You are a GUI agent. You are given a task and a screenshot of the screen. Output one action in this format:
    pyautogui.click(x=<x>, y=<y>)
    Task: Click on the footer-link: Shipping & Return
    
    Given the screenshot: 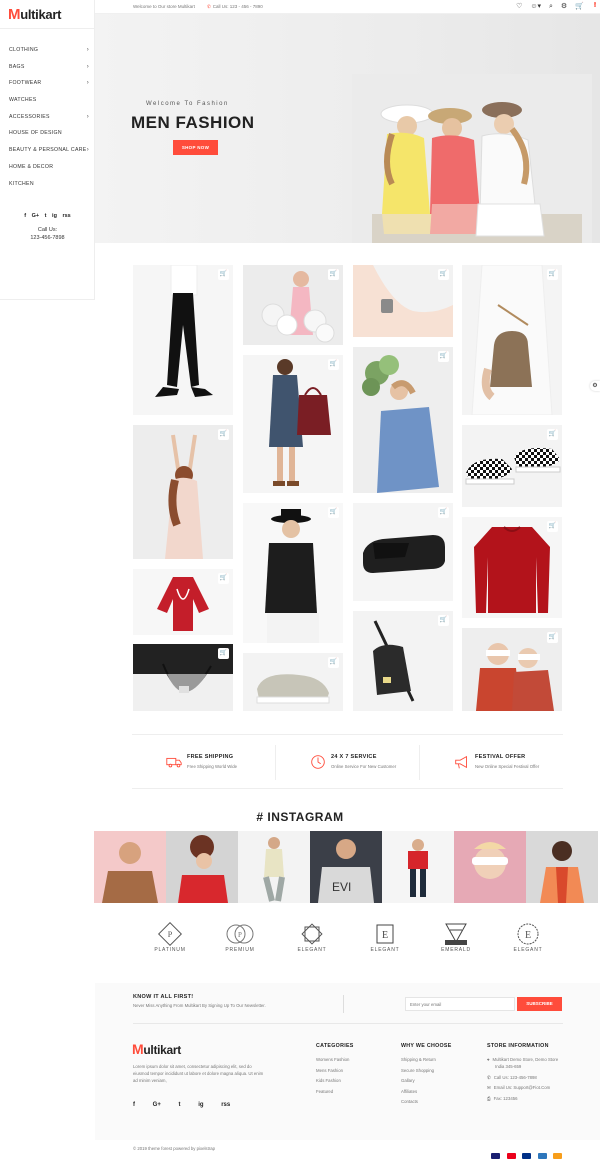 What is the action you would take?
    pyautogui.click(x=426, y=1062)
    